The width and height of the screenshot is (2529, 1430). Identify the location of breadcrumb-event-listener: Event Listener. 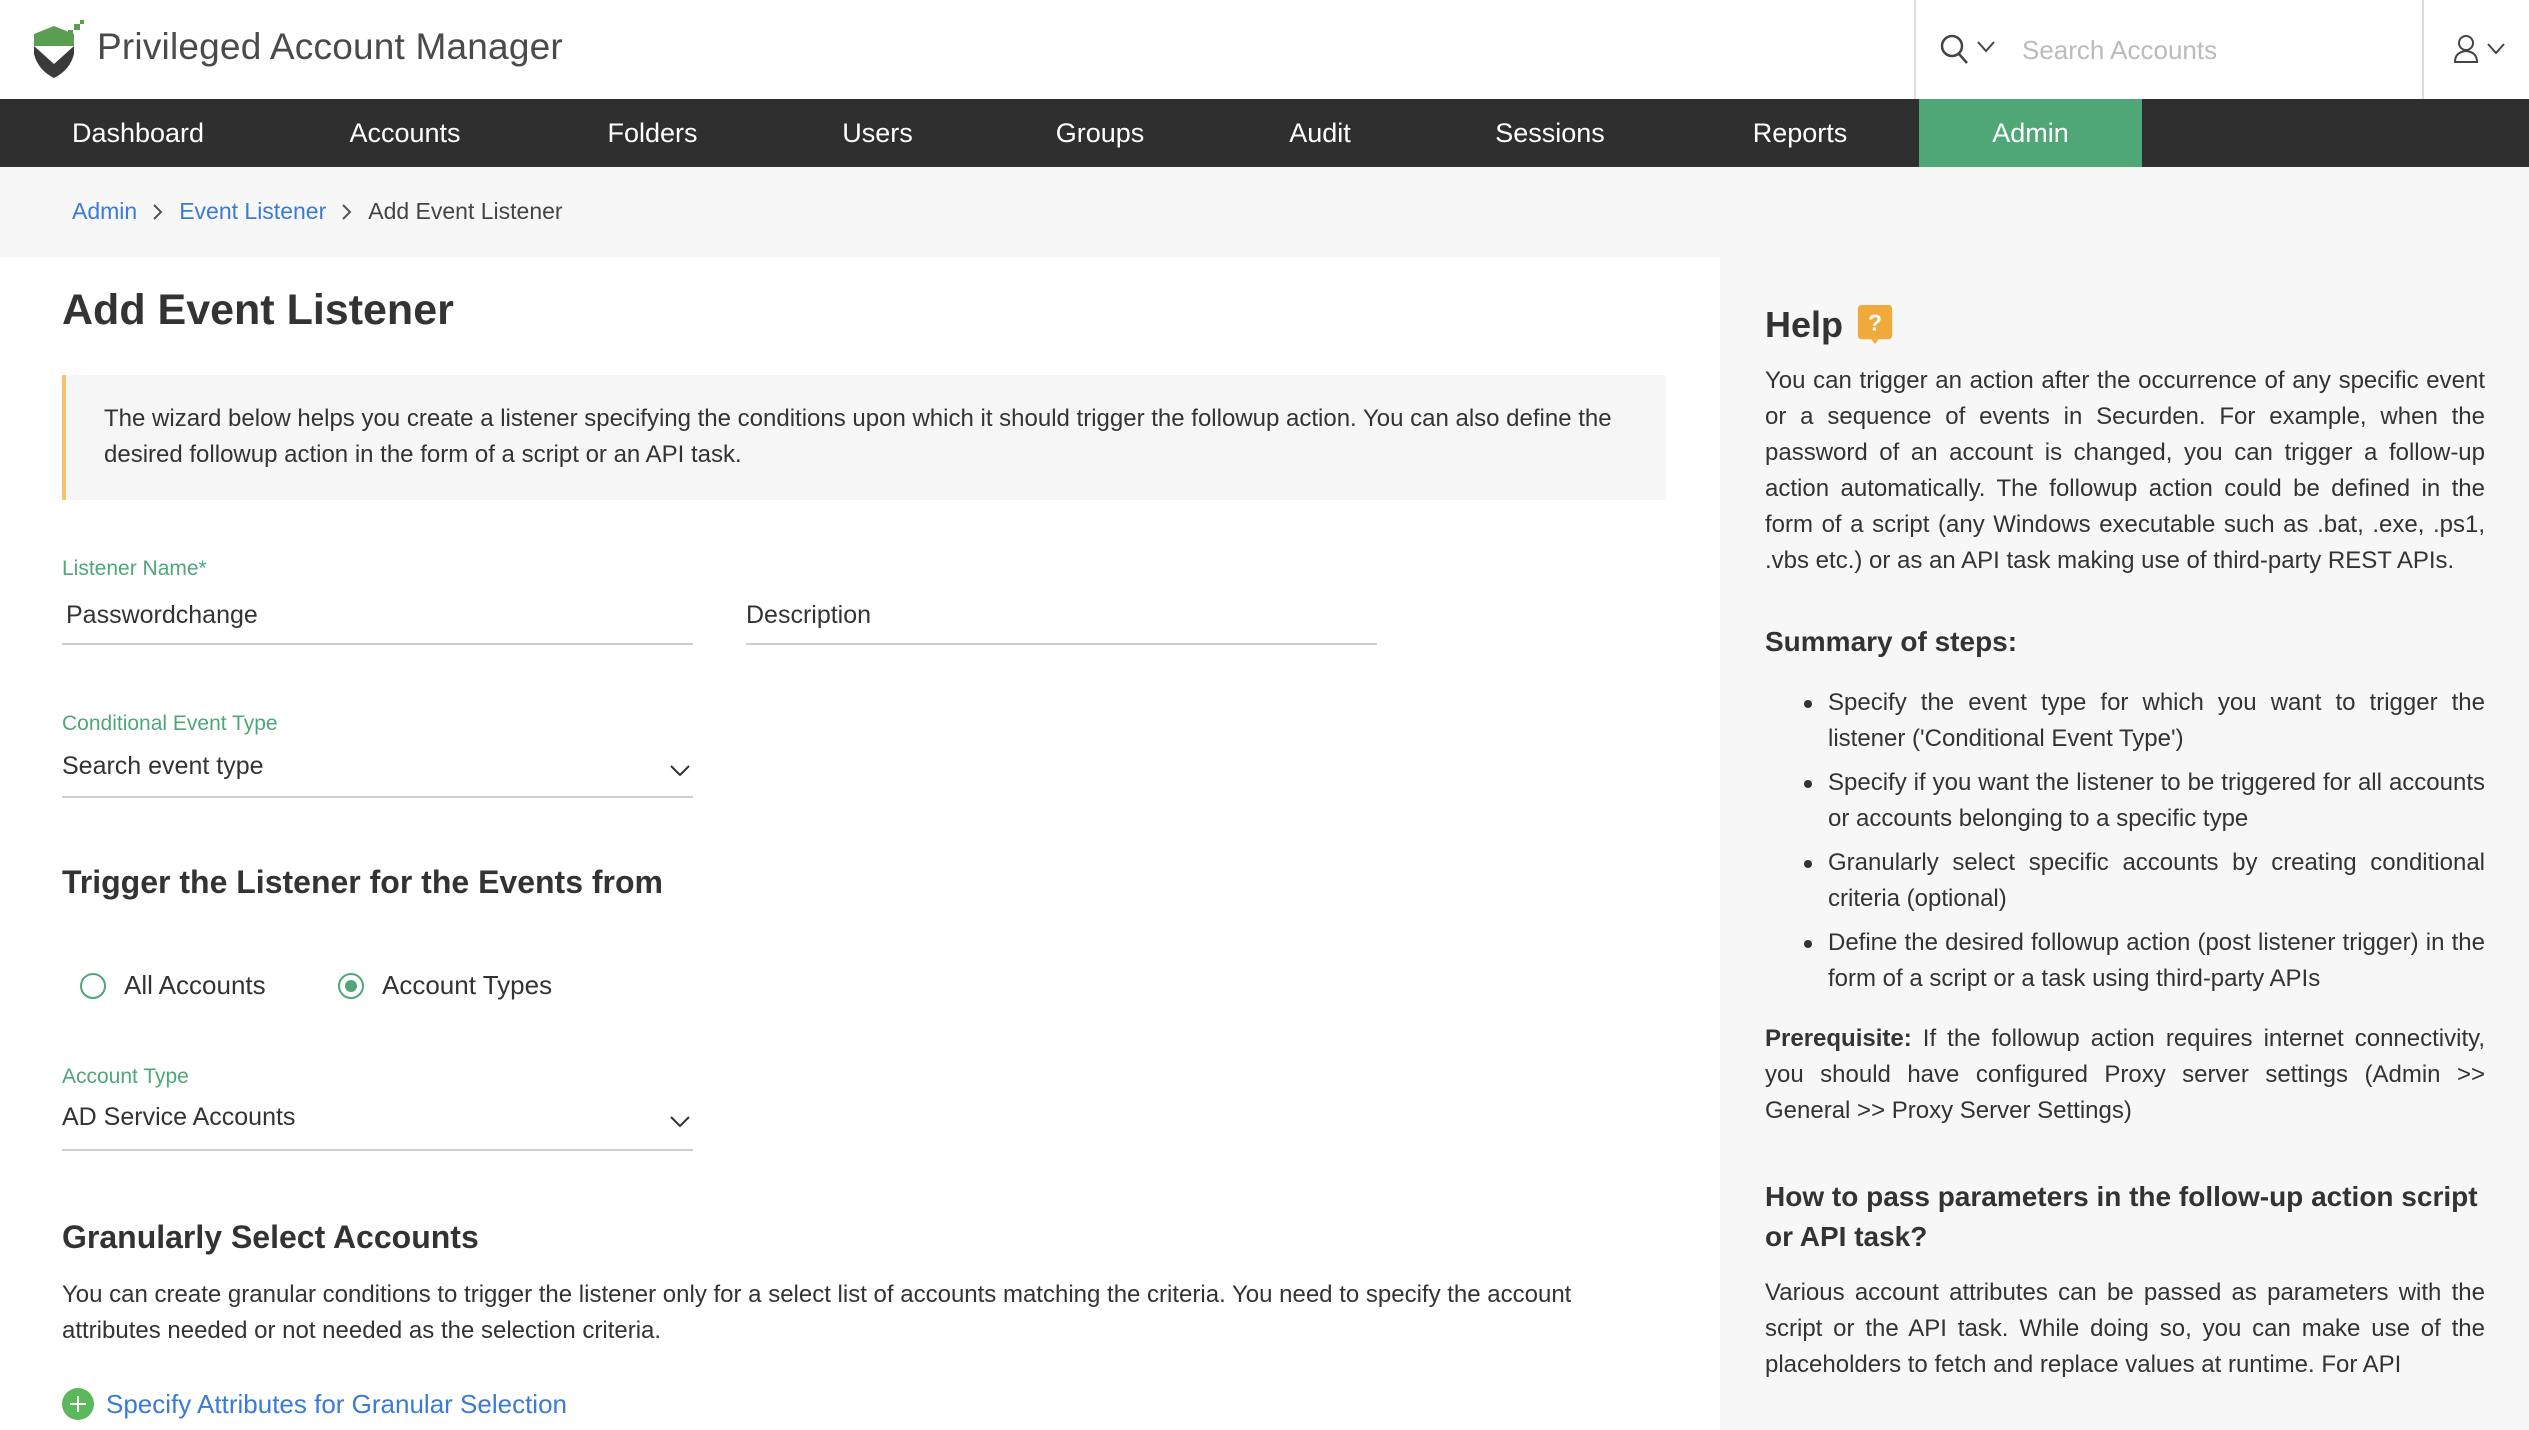
(252, 211).